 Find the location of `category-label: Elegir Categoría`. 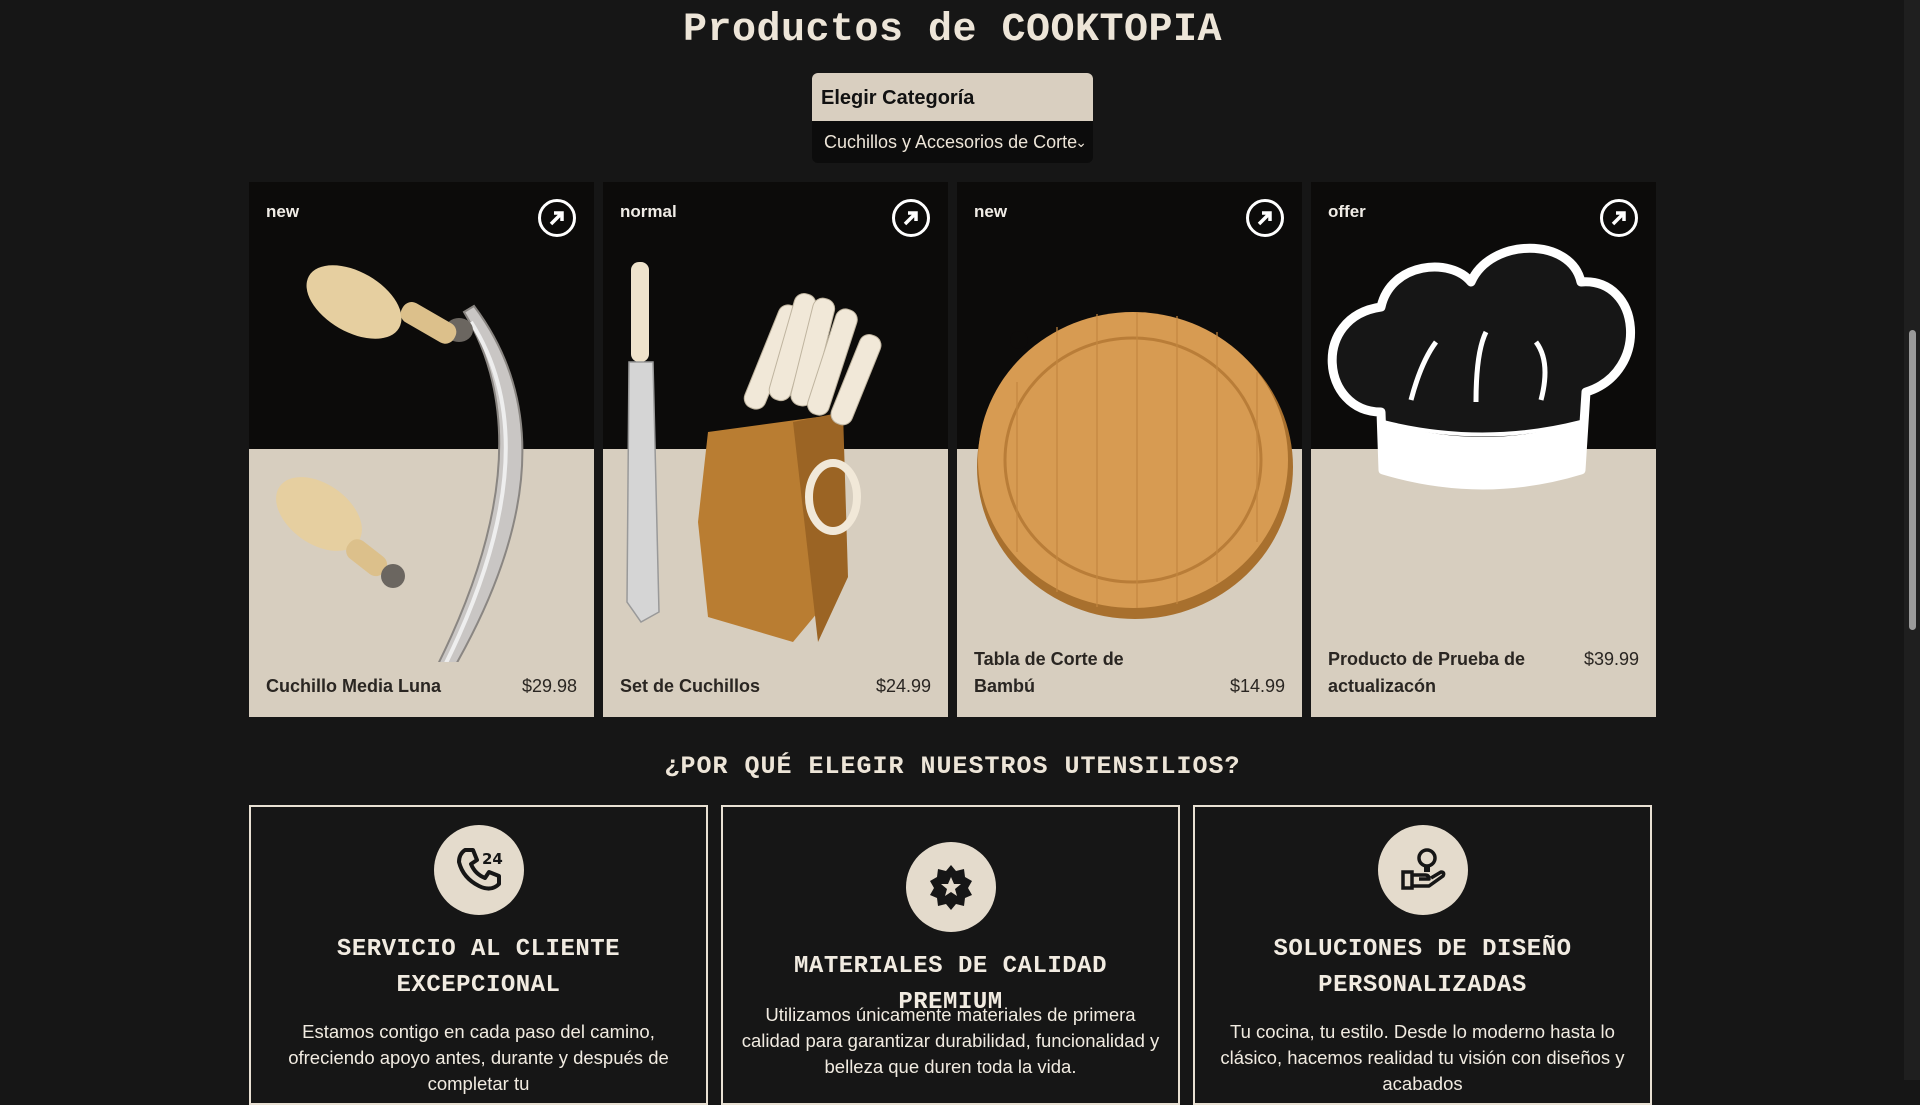

category-label: Elegir Categoría is located at coordinates (952, 97).